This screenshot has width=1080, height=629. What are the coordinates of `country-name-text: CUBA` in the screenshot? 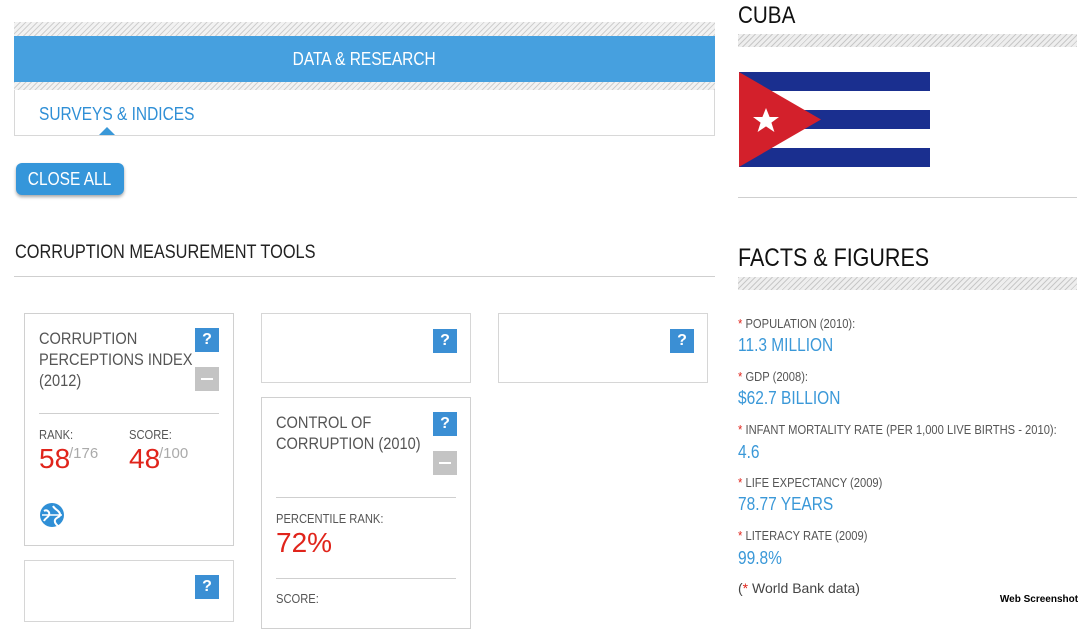 It's located at (767, 15).